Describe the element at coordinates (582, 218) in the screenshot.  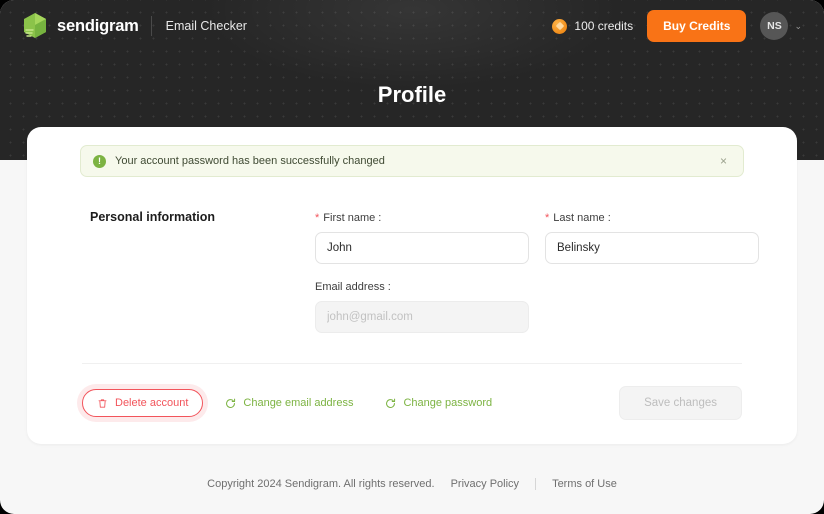
I see `last-name-label-text: Last name :` at that location.